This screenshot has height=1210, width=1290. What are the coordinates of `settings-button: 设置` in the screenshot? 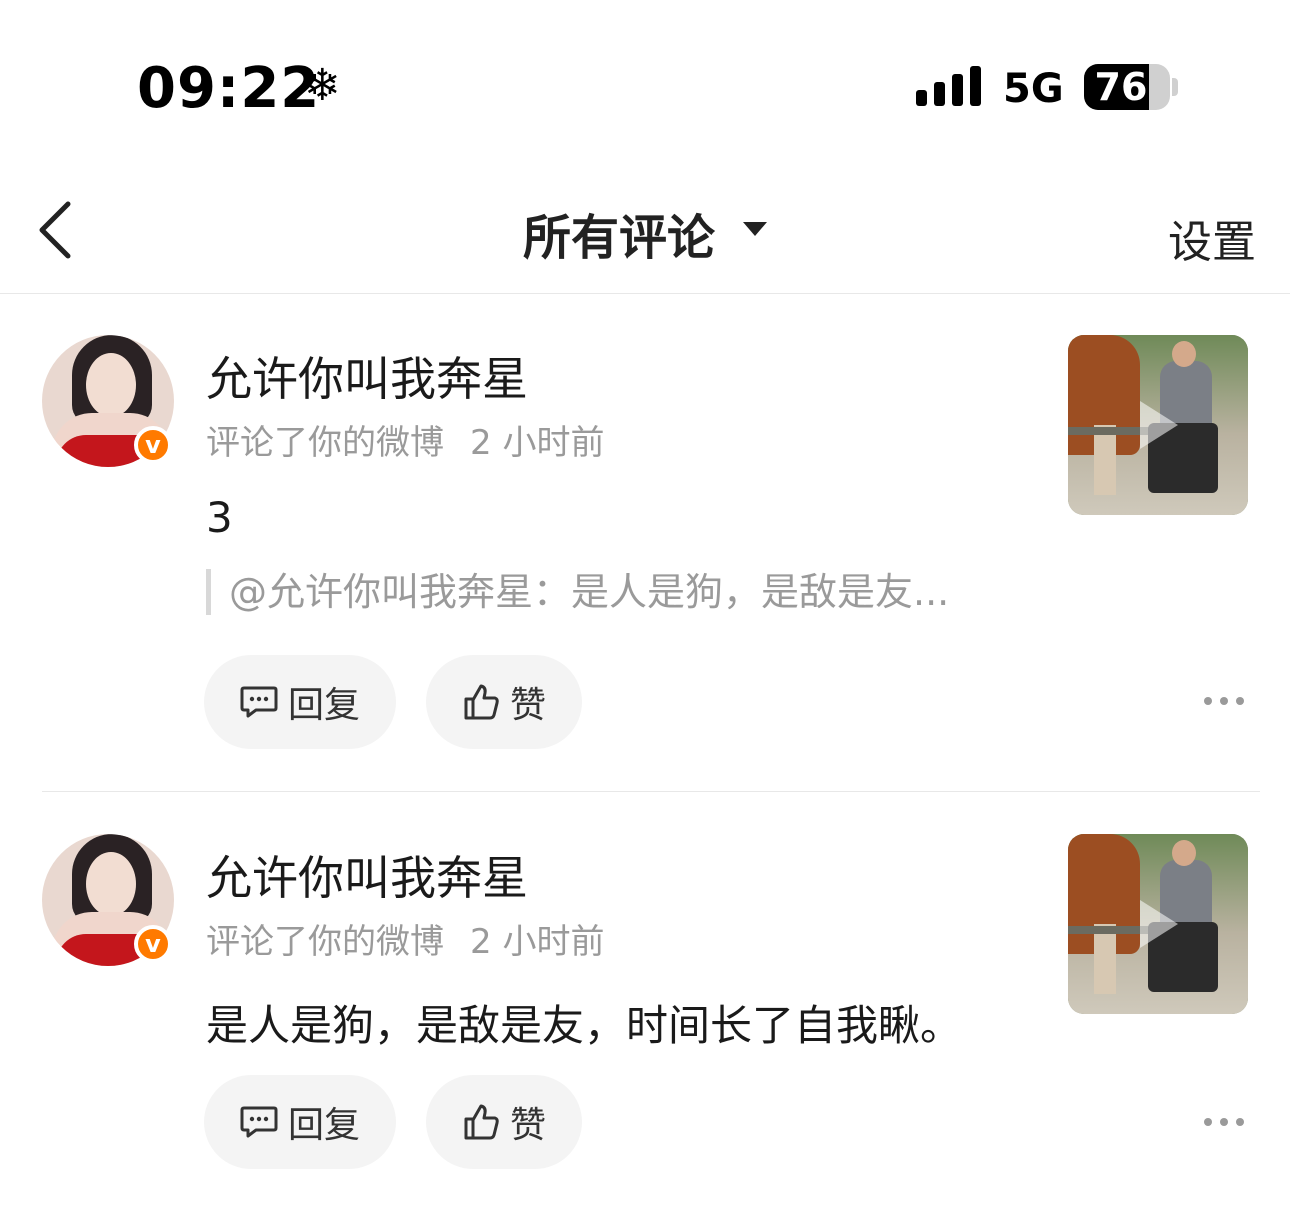 It's located at (1212, 238).